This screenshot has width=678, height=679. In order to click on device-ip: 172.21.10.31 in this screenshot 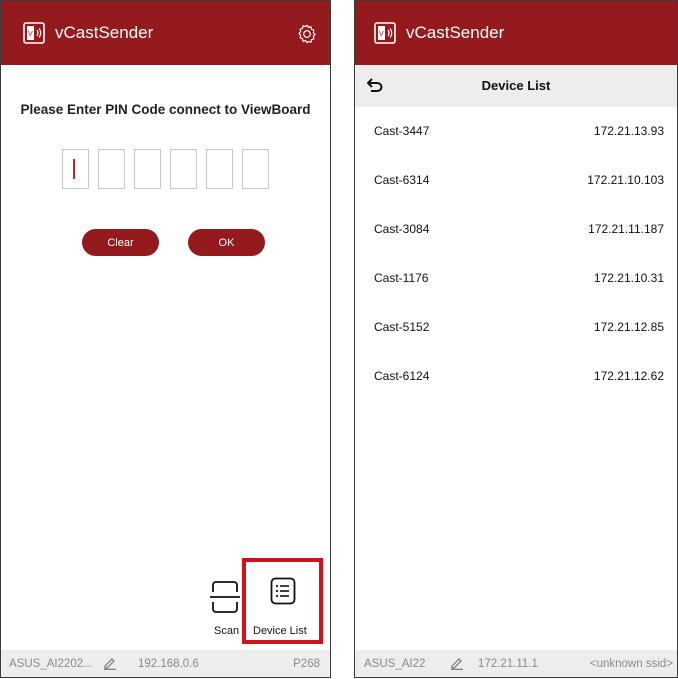, I will do `click(628, 278)`.